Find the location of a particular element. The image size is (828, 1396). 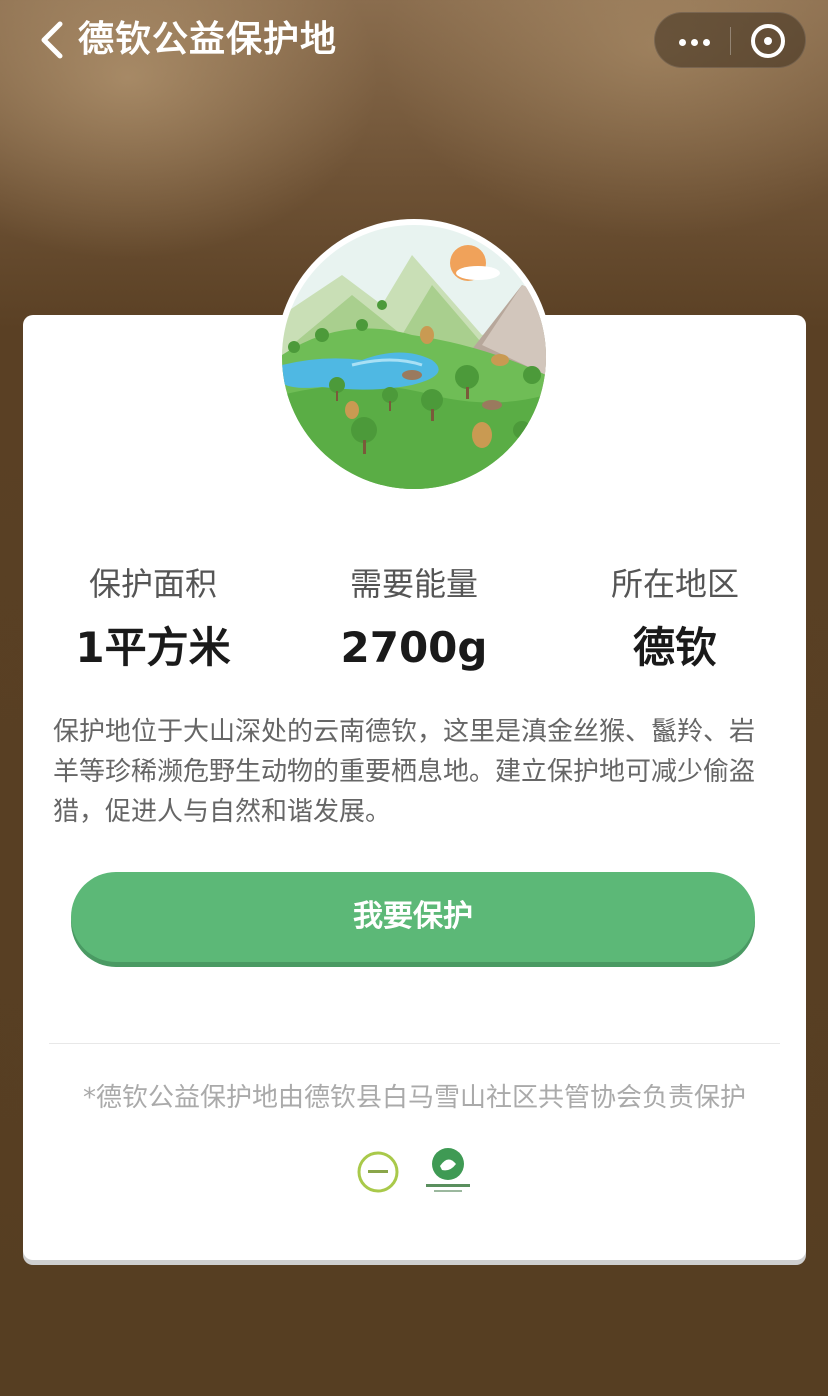

navigation-bar: 德钦公益保护地 is located at coordinates (414, 41).